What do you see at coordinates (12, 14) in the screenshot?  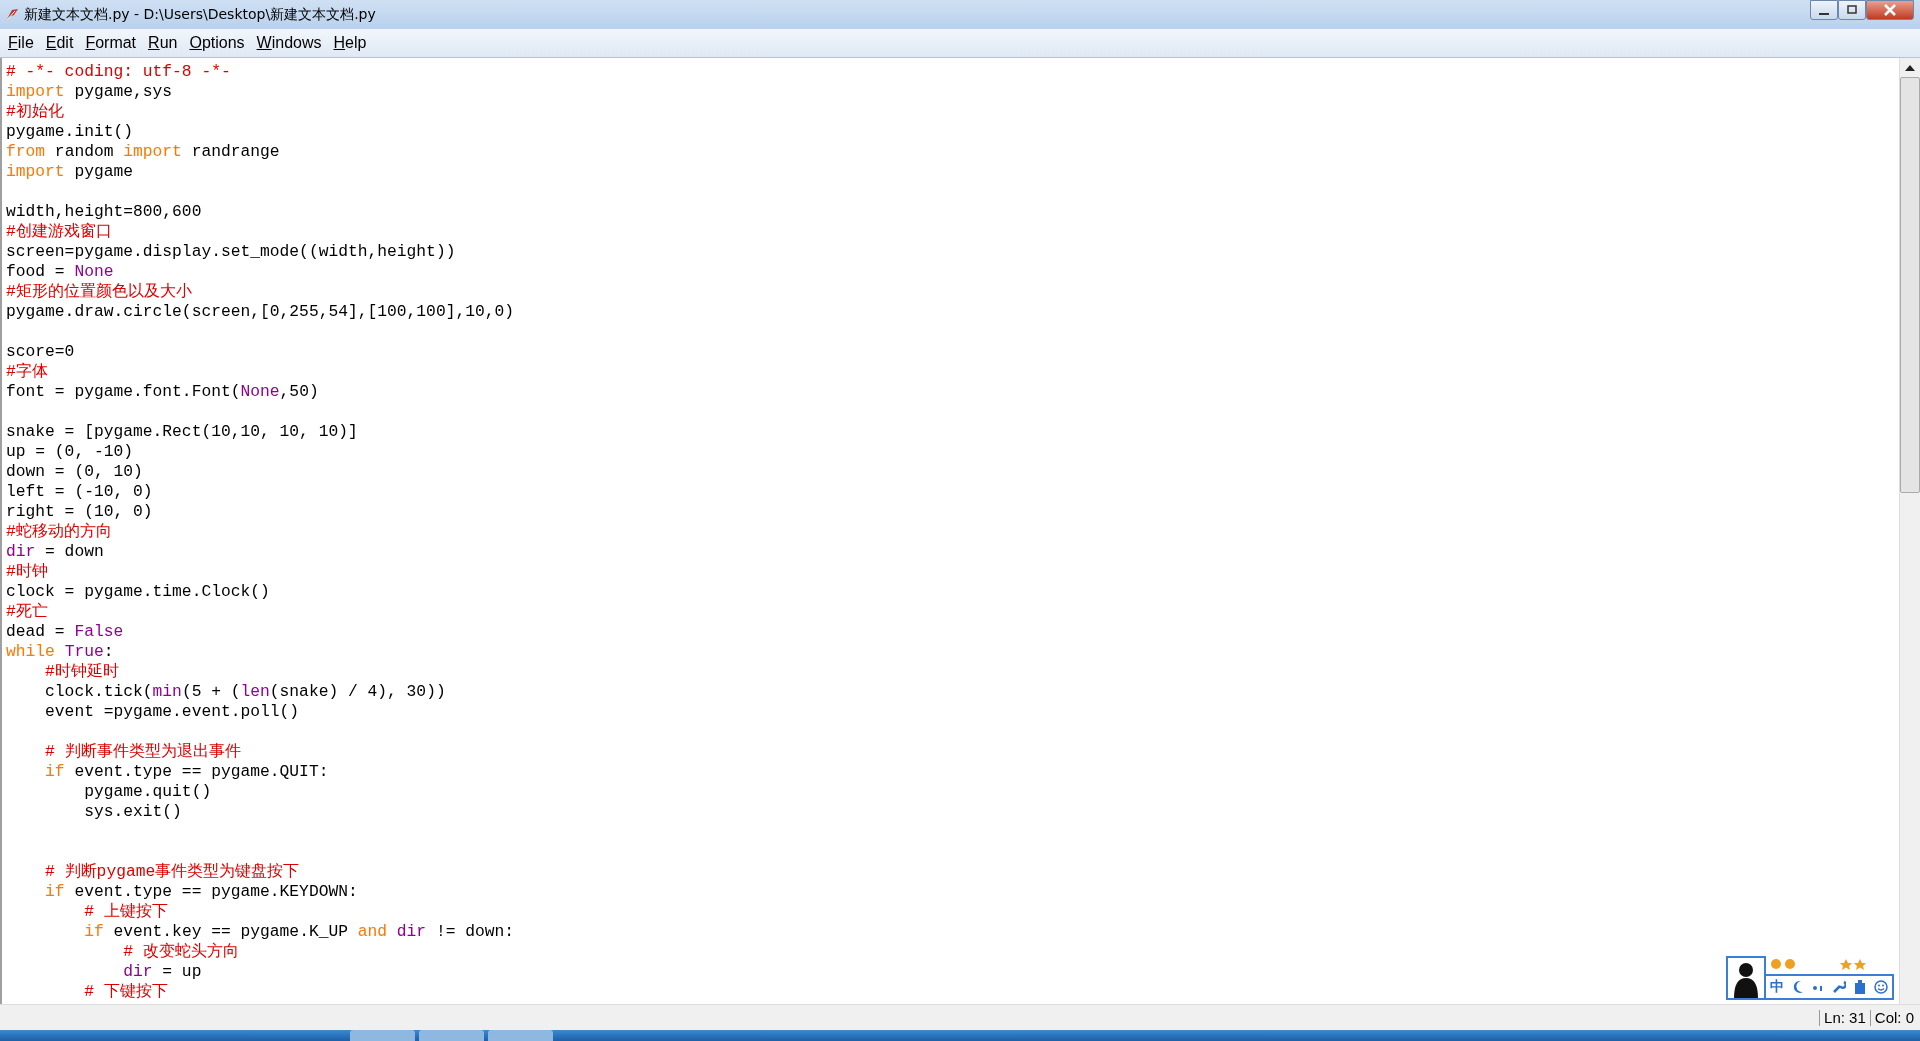 I see `feather-icon` at bounding box center [12, 14].